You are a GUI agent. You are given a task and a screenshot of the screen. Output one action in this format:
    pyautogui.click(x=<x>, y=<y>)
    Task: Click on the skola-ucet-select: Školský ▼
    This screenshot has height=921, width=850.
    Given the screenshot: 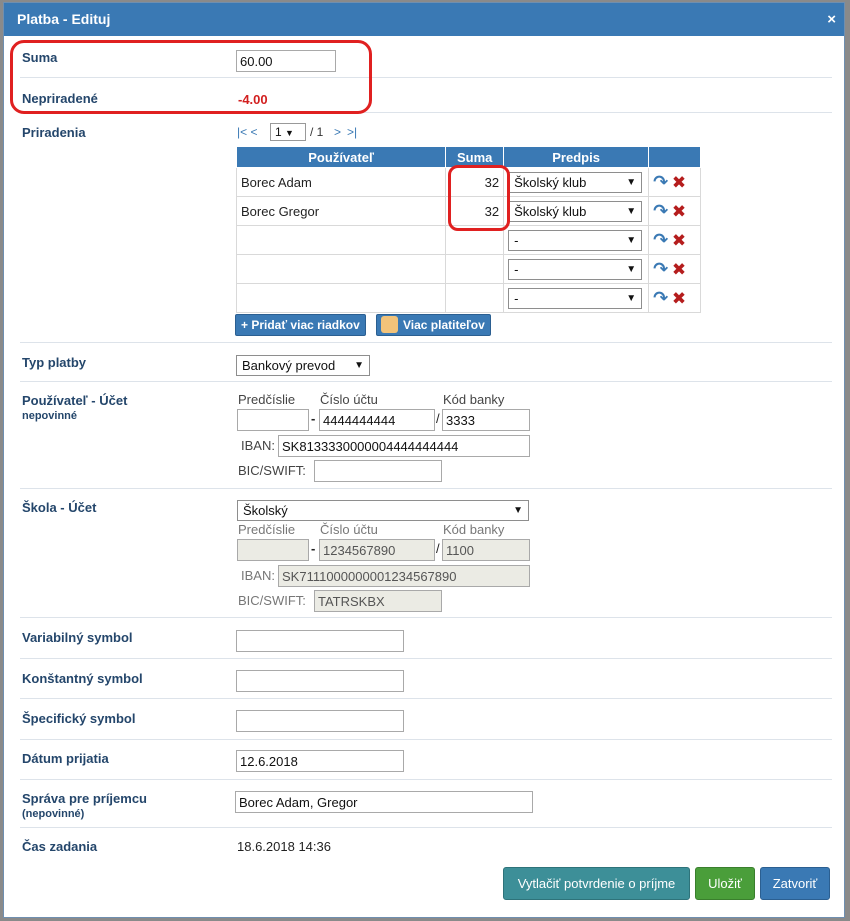 What is the action you would take?
    pyautogui.click(x=383, y=510)
    